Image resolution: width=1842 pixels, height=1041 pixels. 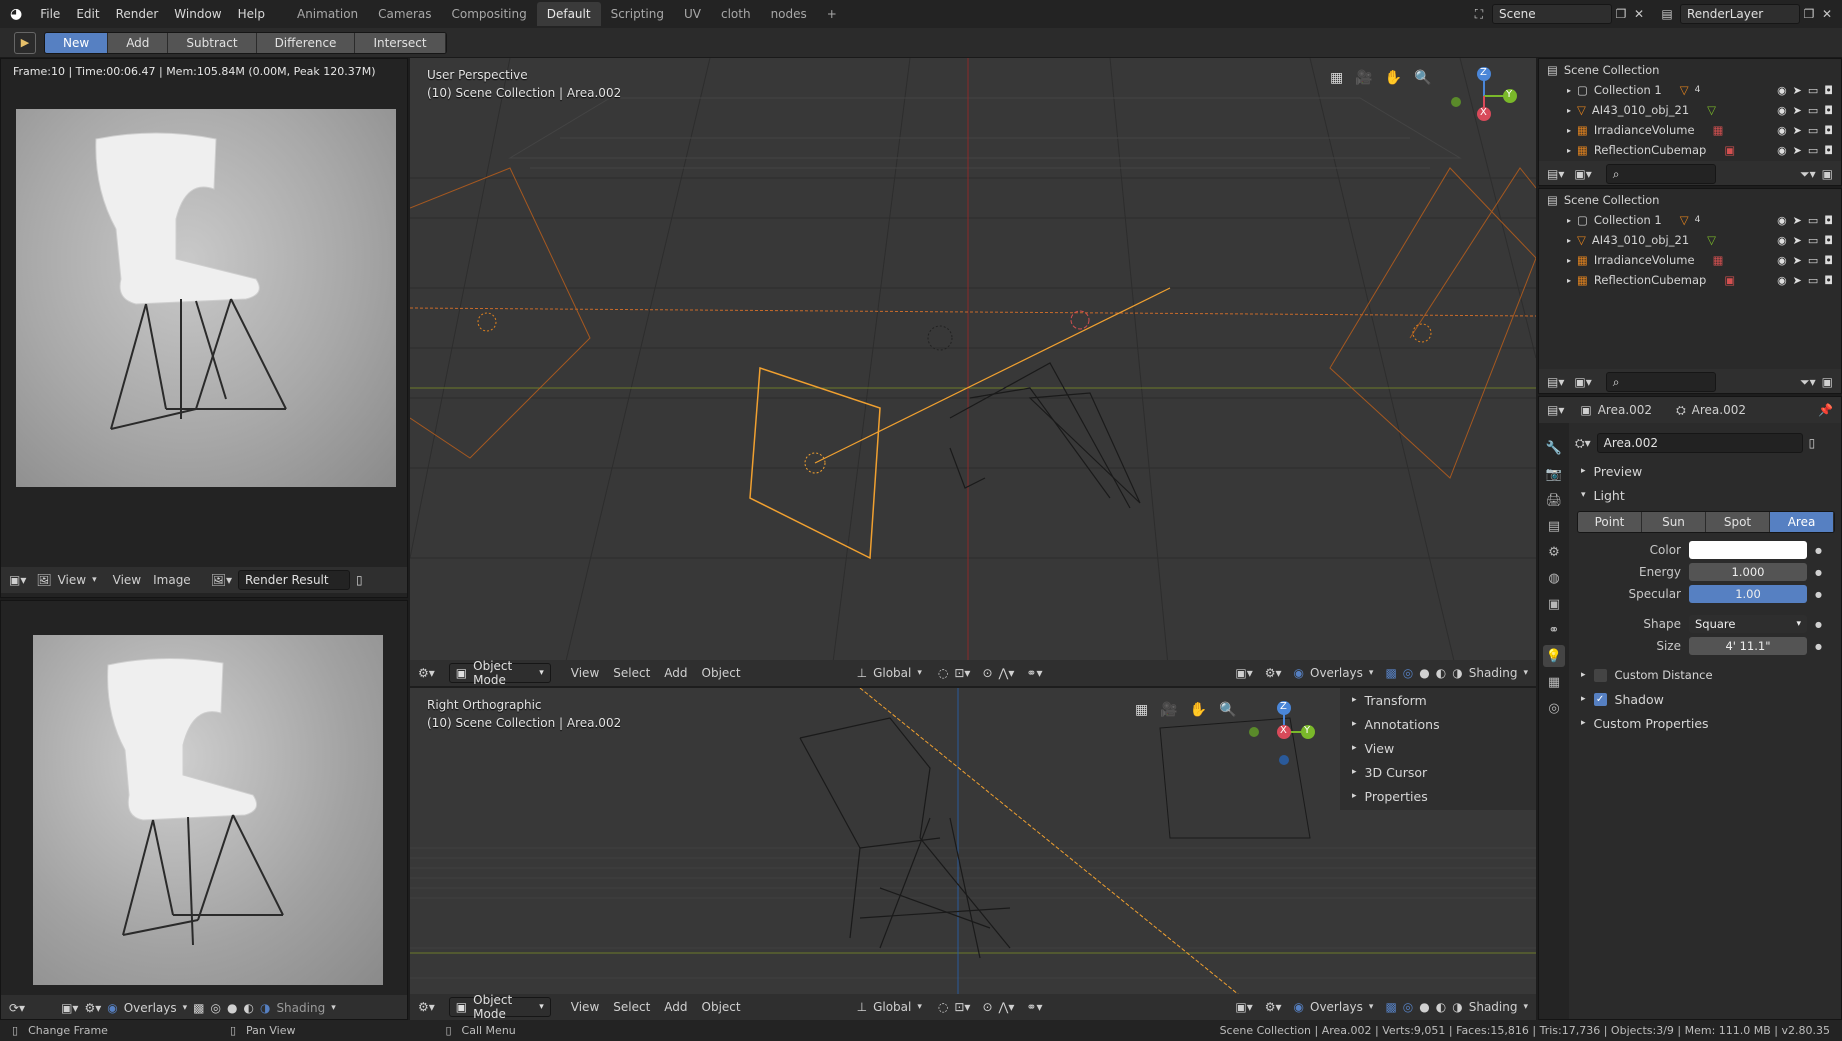 I want to click on output-tab-icon: 🖨, so click(x=1554, y=500).